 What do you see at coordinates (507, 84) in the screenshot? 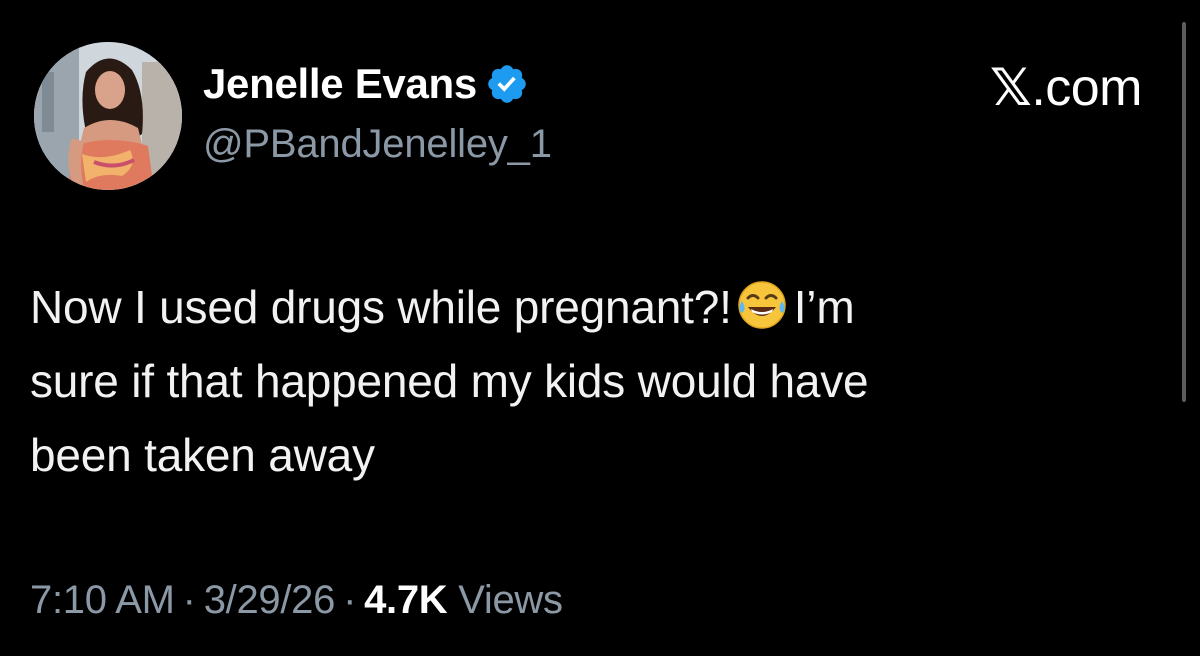
I see `verified-badge-icon` at bounding box center [507, 84].